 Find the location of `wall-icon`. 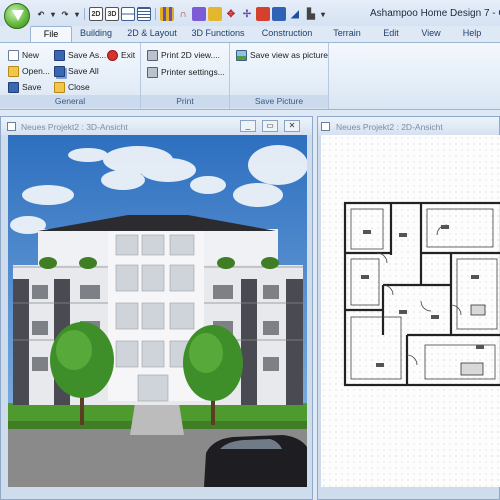

wall-icon is located at coordinates (279, 14).